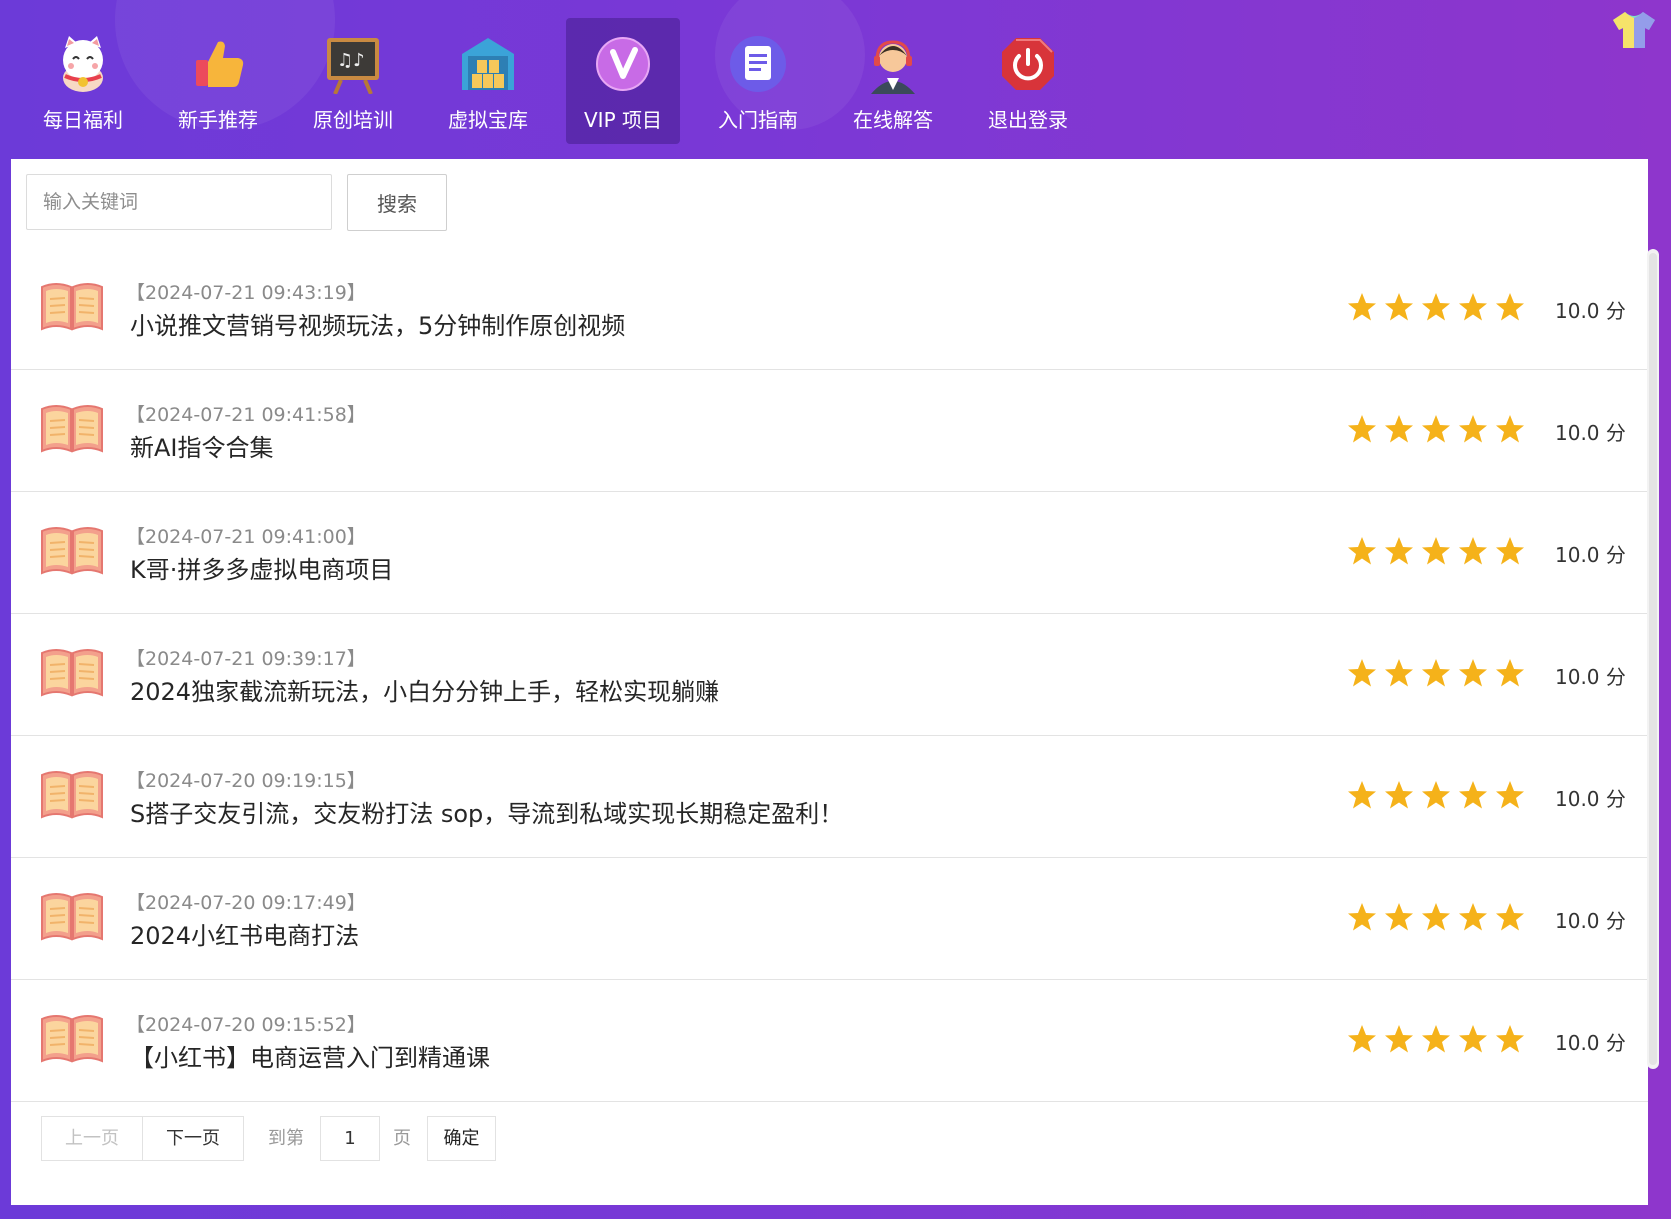 The height and width of the screenshot is (1219, 1671). What do you see at coordinates (758, 81) in the screenshot?
I see `nav-item-getting-started: 入门指南` at bounding box center [758, 81].